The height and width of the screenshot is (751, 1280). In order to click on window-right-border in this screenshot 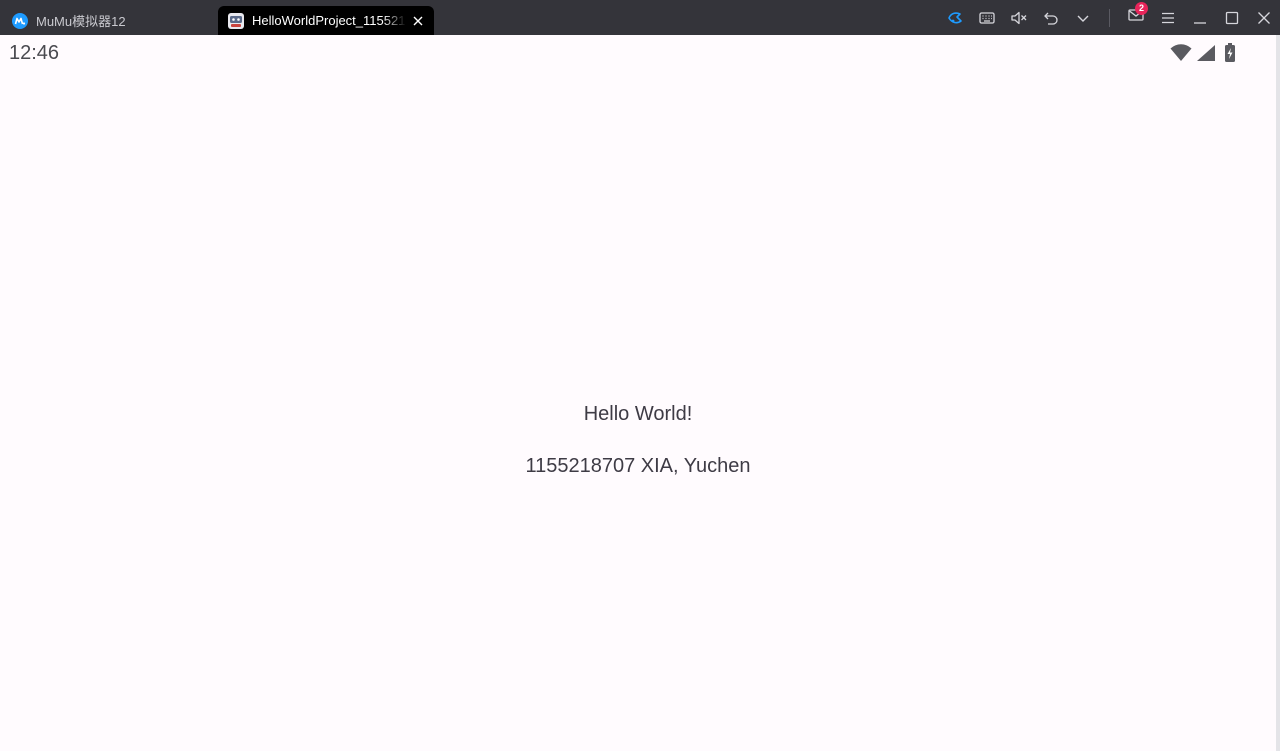, I will do `click(1278, 393)`.